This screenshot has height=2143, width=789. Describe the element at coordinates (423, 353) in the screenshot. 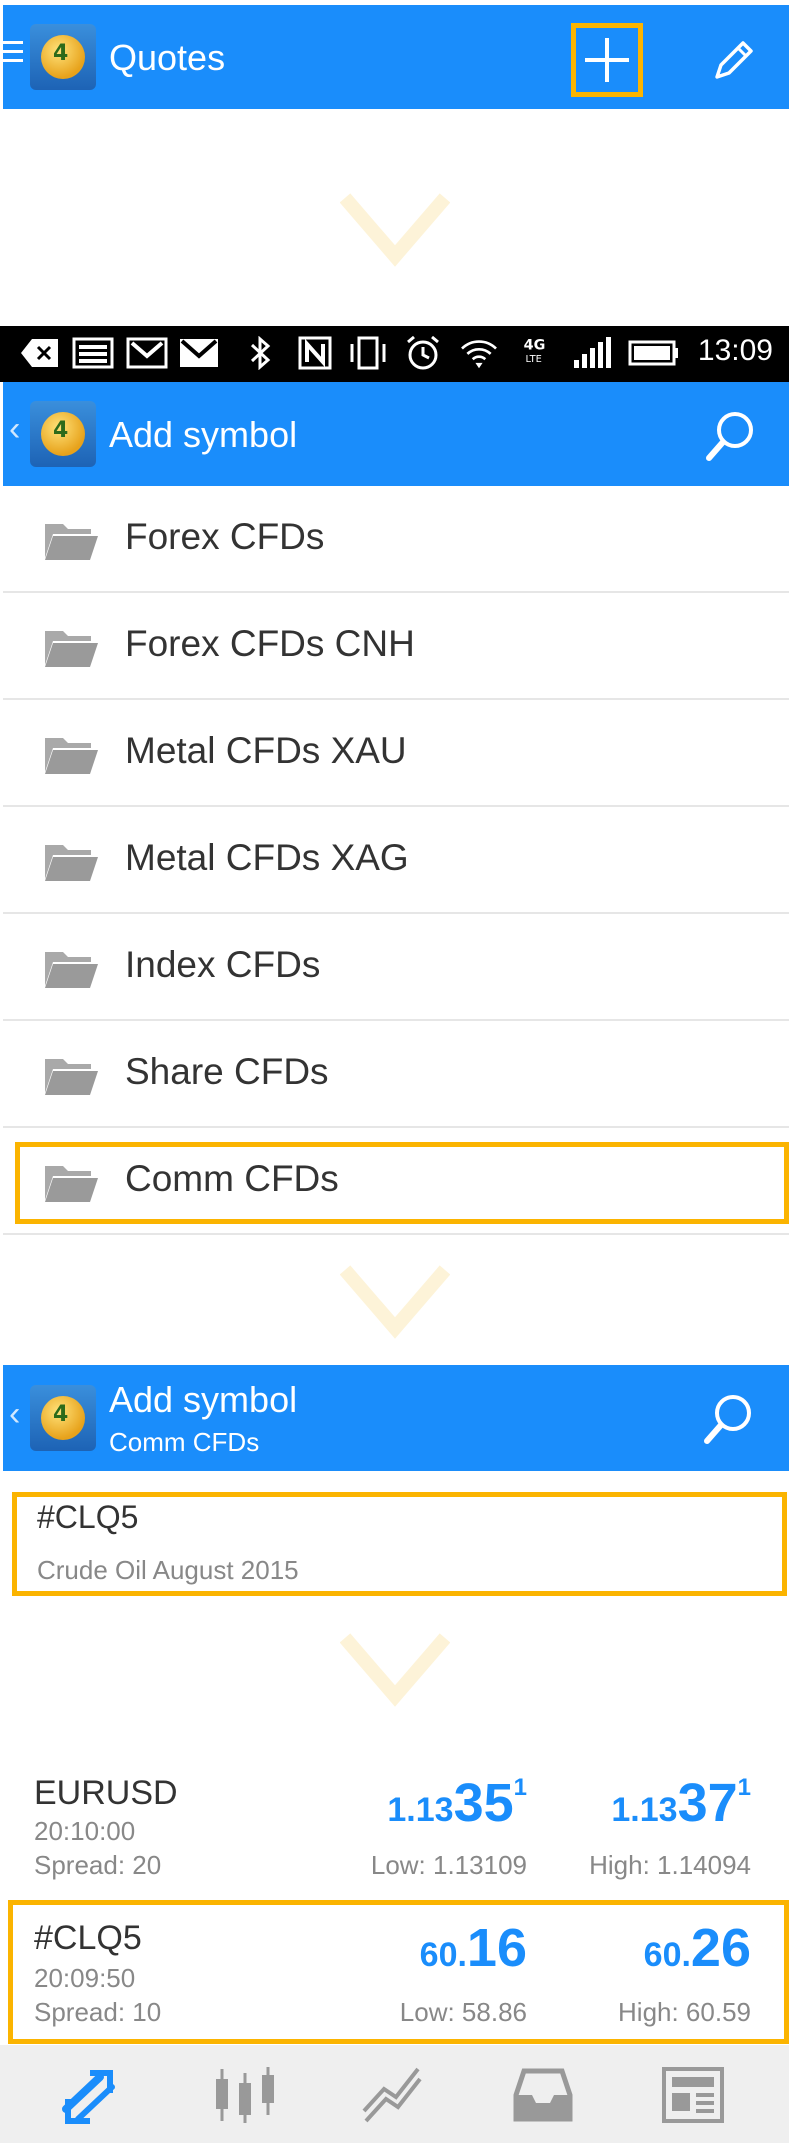

I see `alarm-icon` at that location.